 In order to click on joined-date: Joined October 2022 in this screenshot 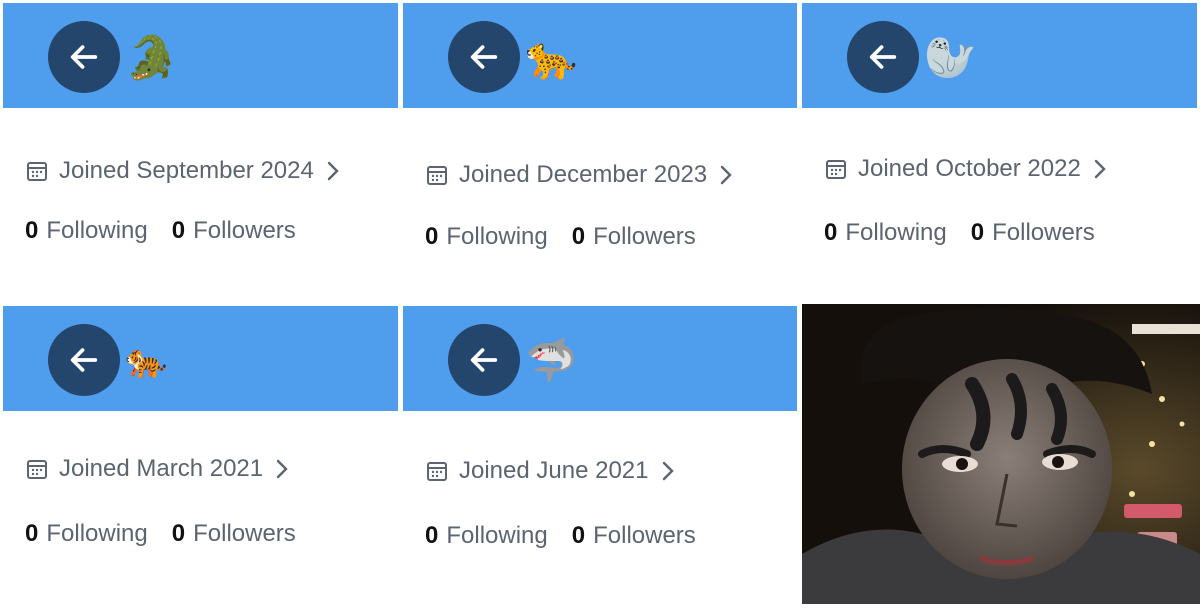, I will do `click(965, 169)`.